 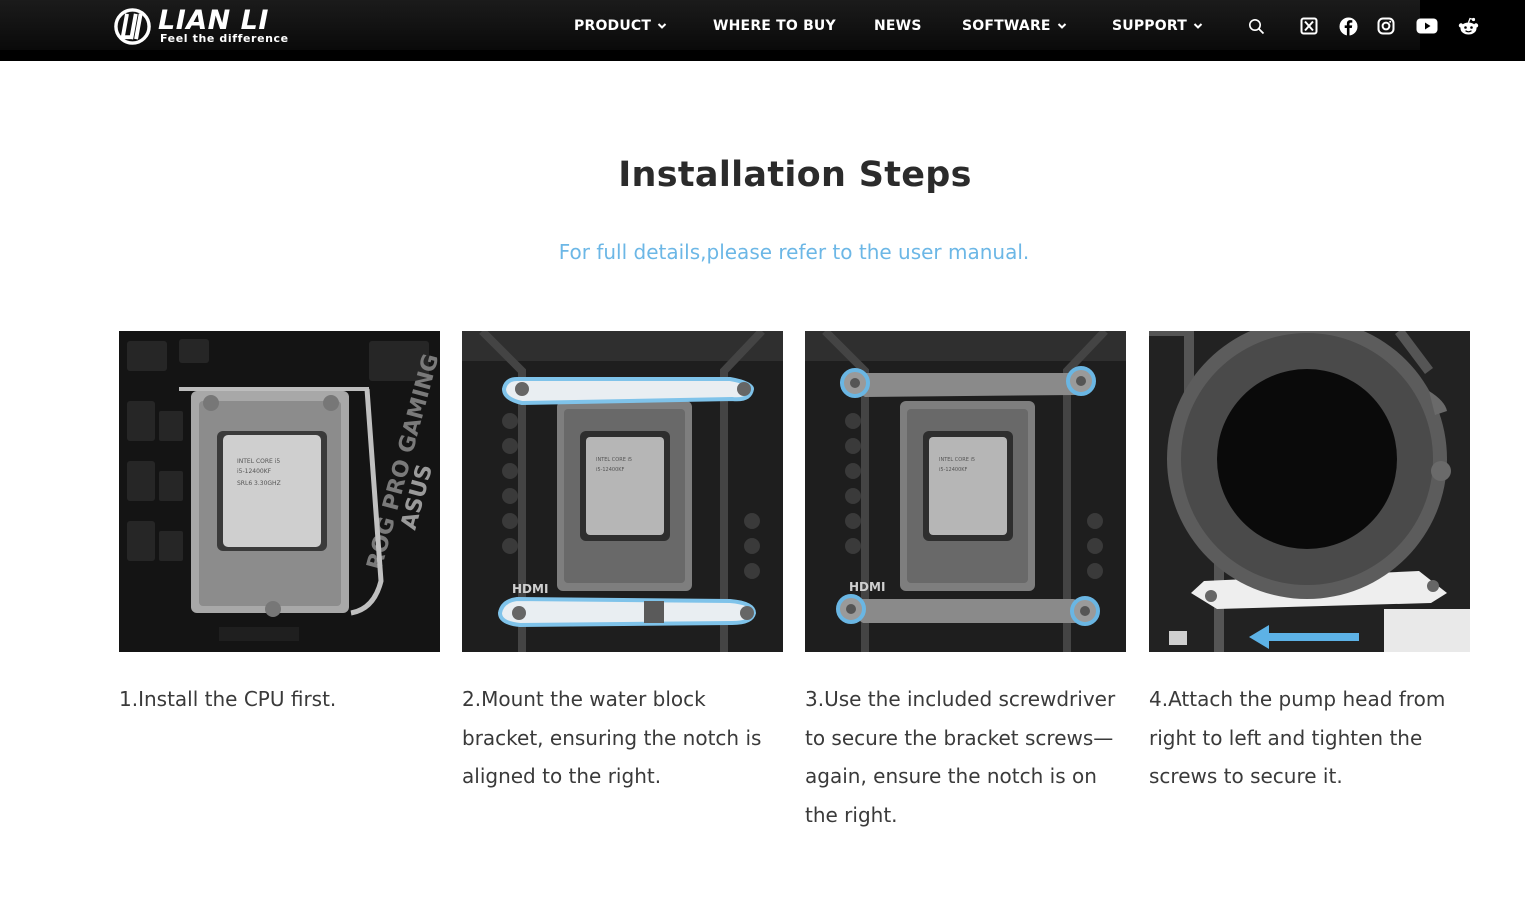 I want to click on nav-product-label: PRODUCT, so click(x=613, y=26).